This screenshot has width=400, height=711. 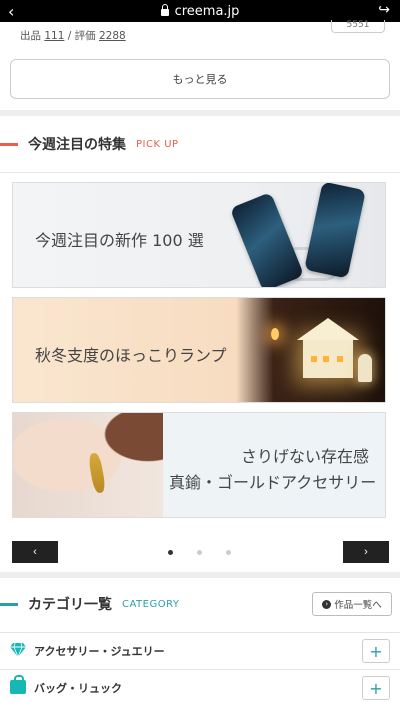 What do you see at coordinates (199, 465) in the screenshot?
I see `banner-gold-accessories: さりげない存在感 真鍮・ゴールドアクセサリー` at bounding box center [199, 465].